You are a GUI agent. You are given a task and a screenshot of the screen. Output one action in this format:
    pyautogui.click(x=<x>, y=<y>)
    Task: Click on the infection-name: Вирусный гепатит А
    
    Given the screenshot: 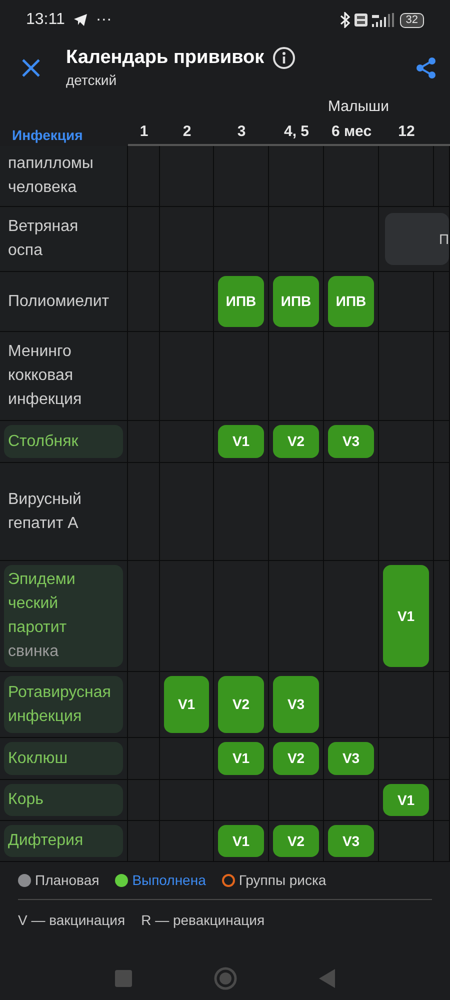 What is the action you would take?
    pyautogui.click(x=44, y=512)
    